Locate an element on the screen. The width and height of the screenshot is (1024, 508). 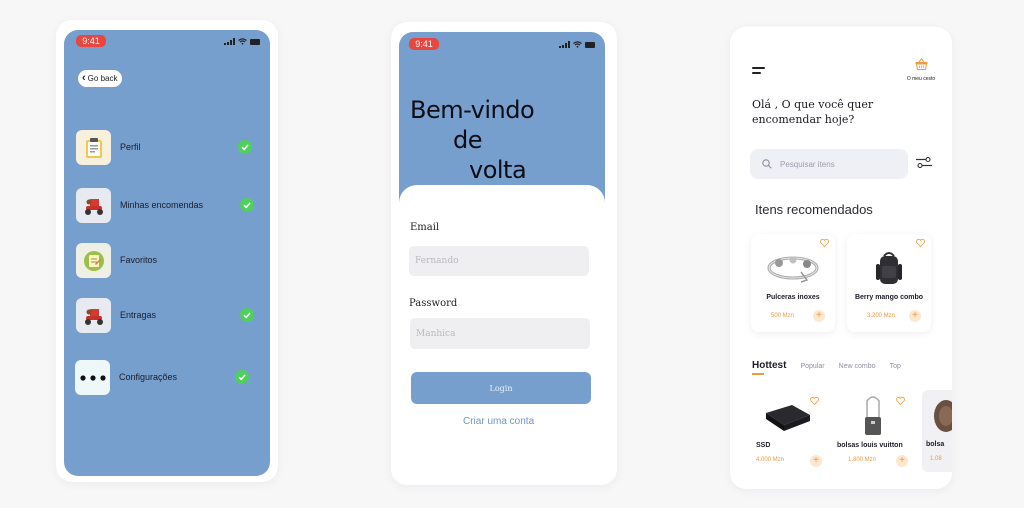
product-name: Pulceras inoxes is located at coordinates (793, 297).